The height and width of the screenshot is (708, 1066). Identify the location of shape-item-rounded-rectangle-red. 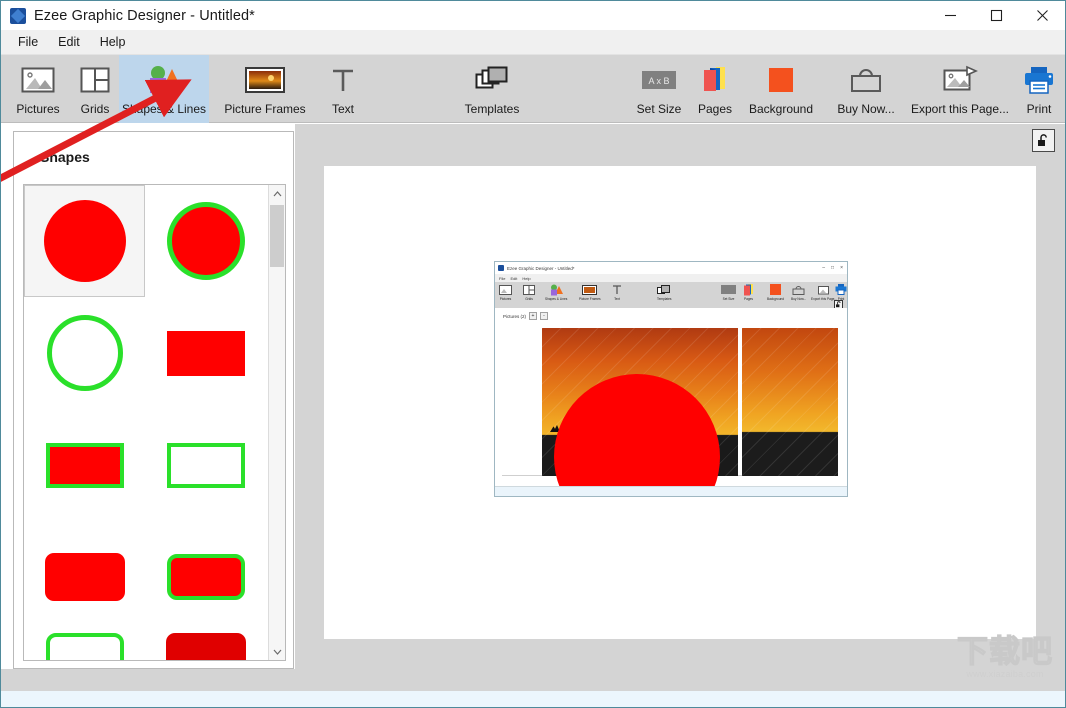
(84, 577).